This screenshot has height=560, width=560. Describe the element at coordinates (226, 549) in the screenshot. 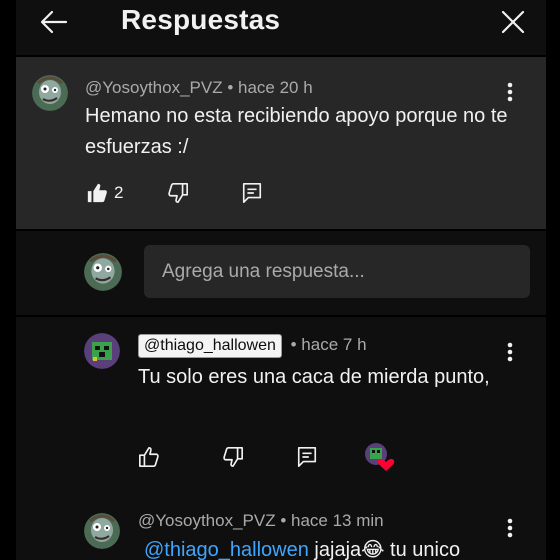

I see `mention-link: @thiago_hallowen` at that location.